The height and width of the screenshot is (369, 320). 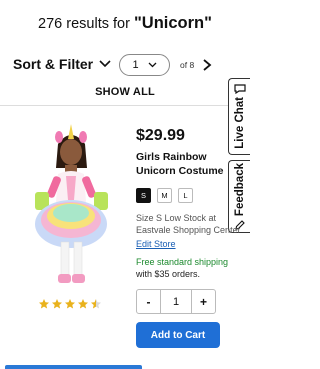 I want to click on edit-store-link: Edit Store, so click(x=156, y=244).